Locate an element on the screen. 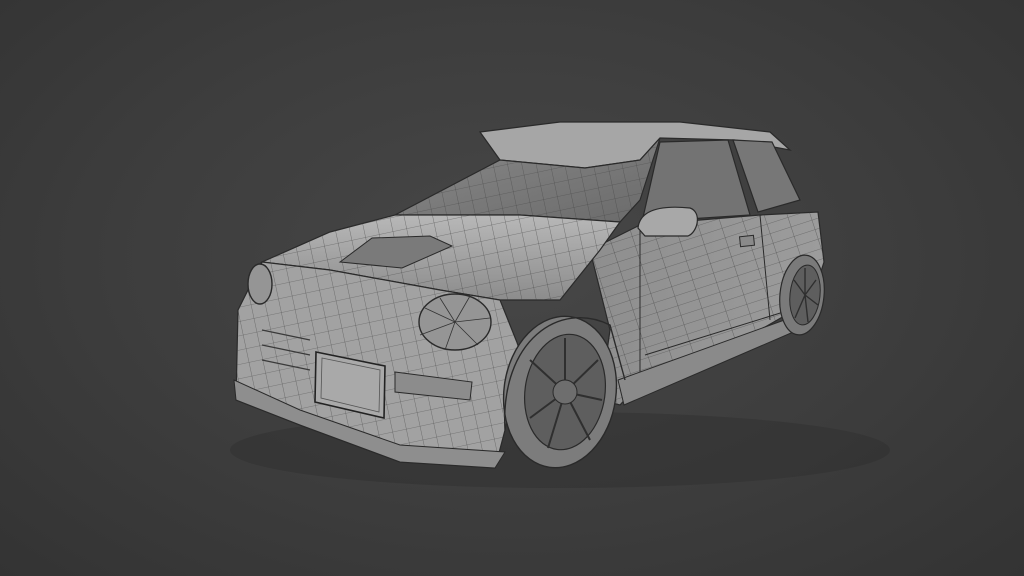 This screenshot has height=576, width=1024. door-handle is located at coordinates (747, 241).